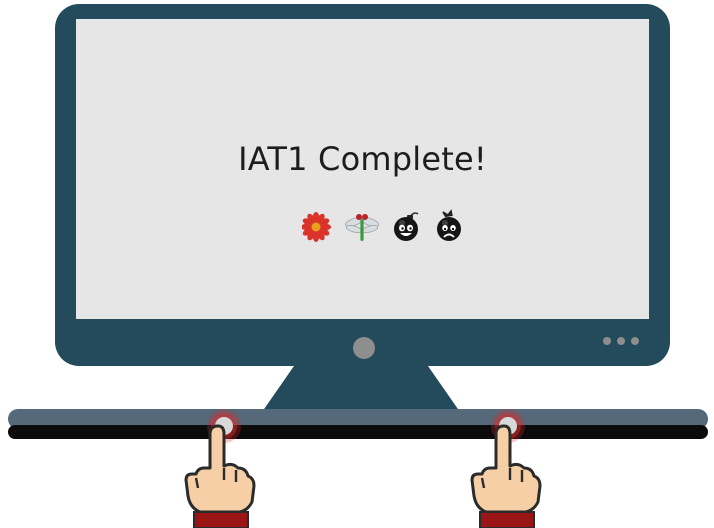 The width and height of the screenshot is (714, 528). What do you see at coordinates (316, 227) in the screenshot?
I see `flower-icon` at bounding box center [316, 227].